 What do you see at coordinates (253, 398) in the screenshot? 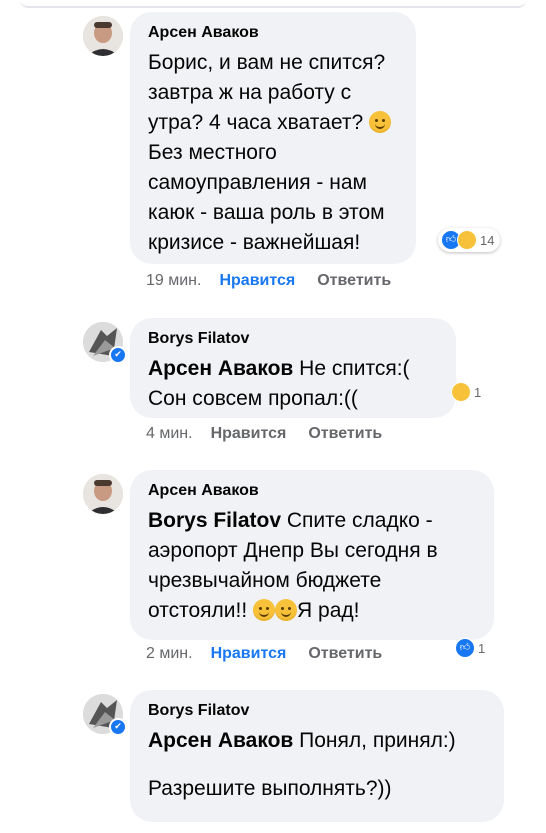
I see `comment-line: Сон совсем пропал:((` at bounding box center [253, 398].